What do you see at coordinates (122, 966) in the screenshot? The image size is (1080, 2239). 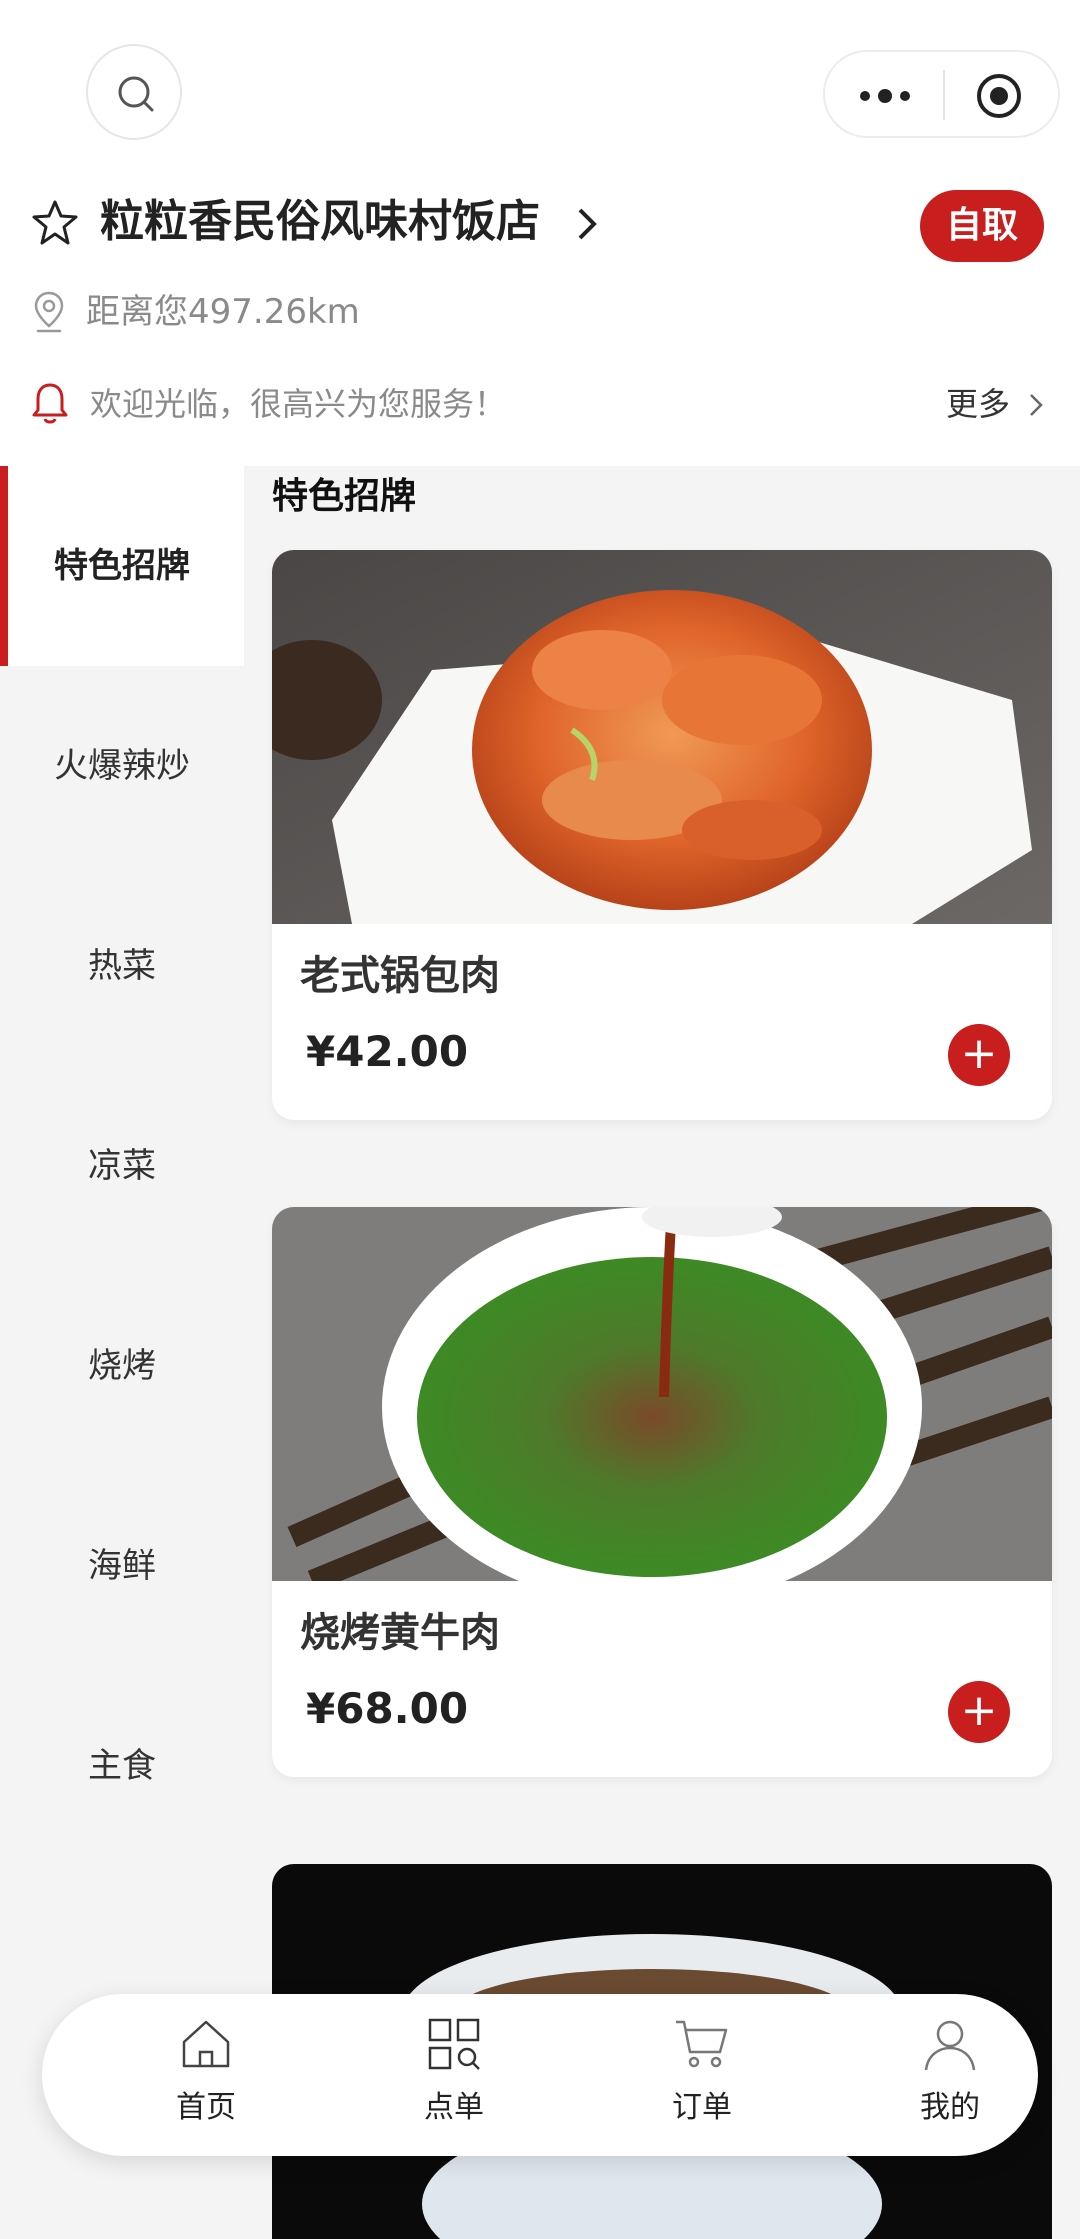 I see `category-item-hot-dishes: 热菜` at bounding box center [122, 966].